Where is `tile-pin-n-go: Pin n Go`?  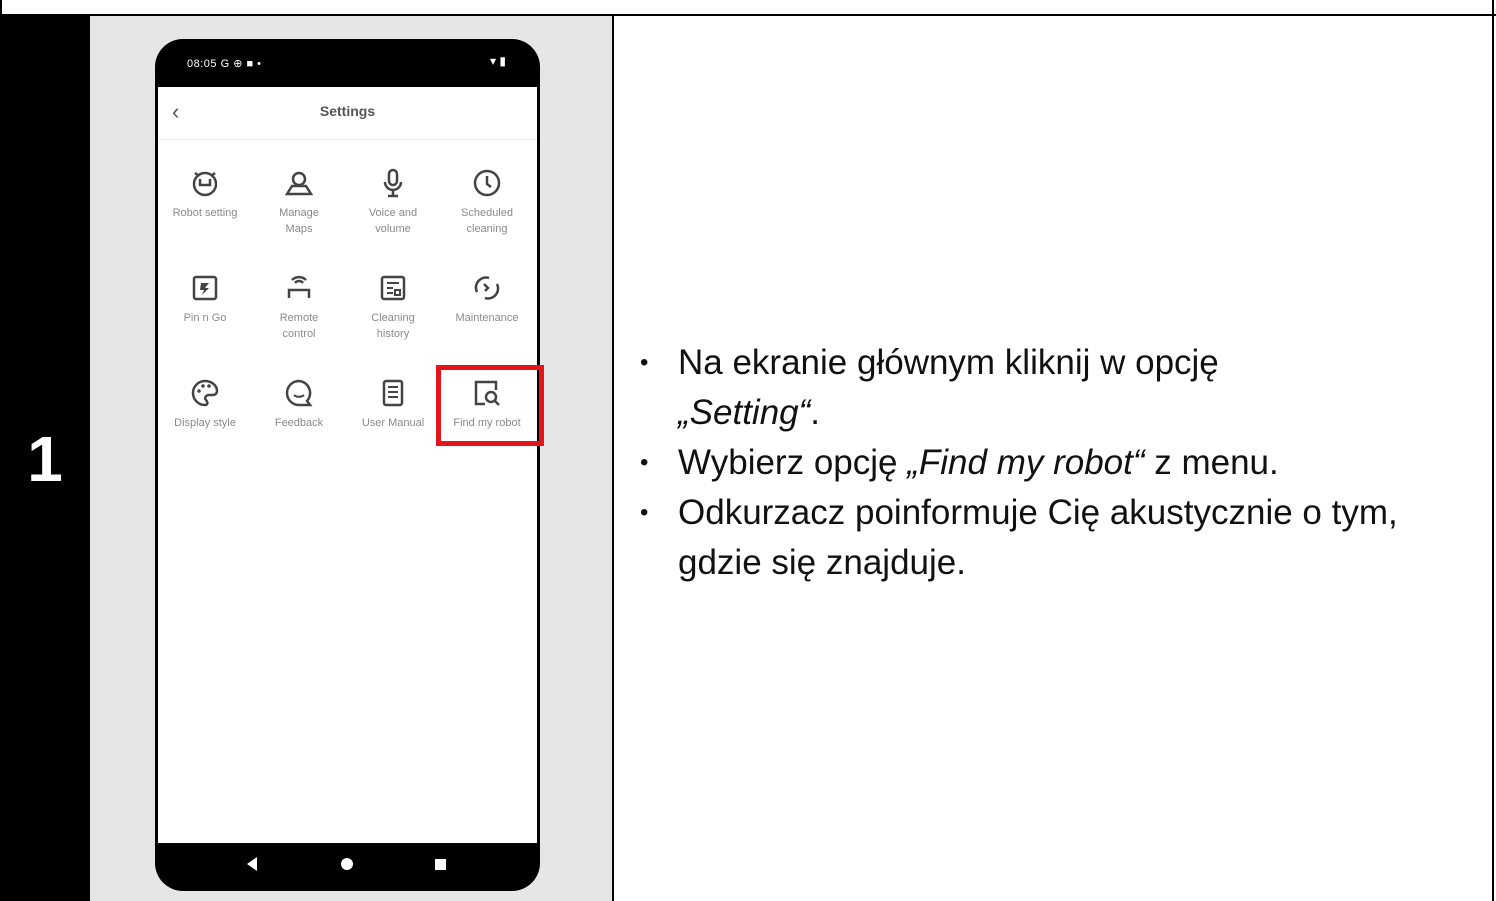 tile-pin-n-go: Pin n Go is located at coordinates (205, 299).